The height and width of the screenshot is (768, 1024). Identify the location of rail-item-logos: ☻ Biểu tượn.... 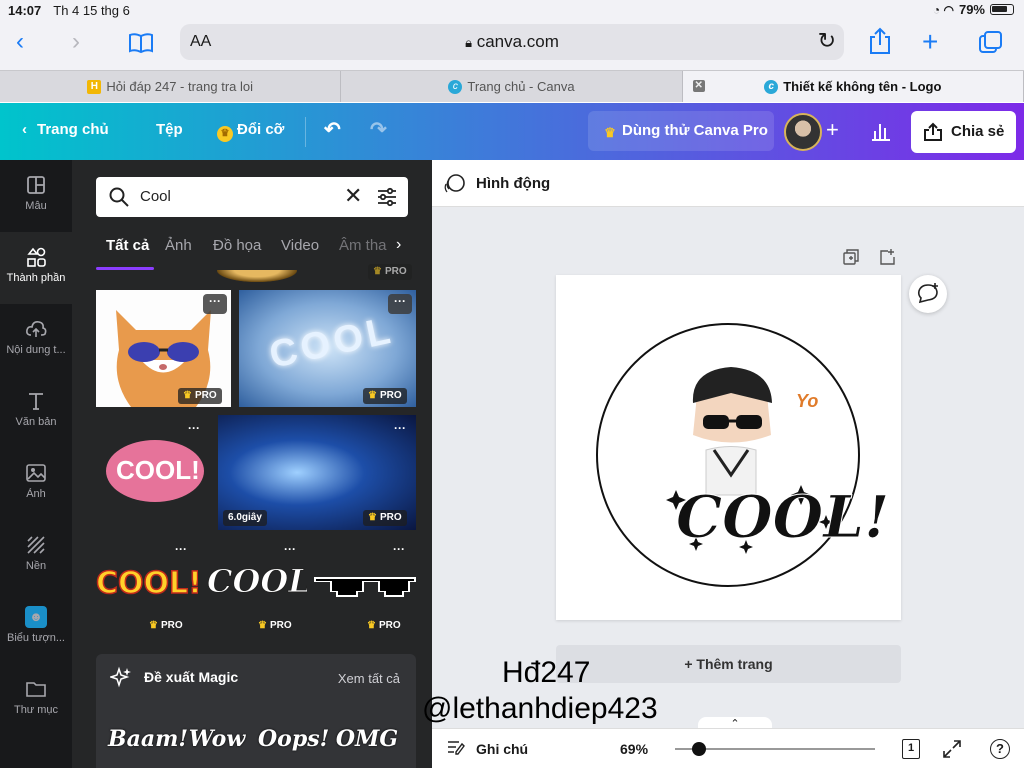
(36, 628).